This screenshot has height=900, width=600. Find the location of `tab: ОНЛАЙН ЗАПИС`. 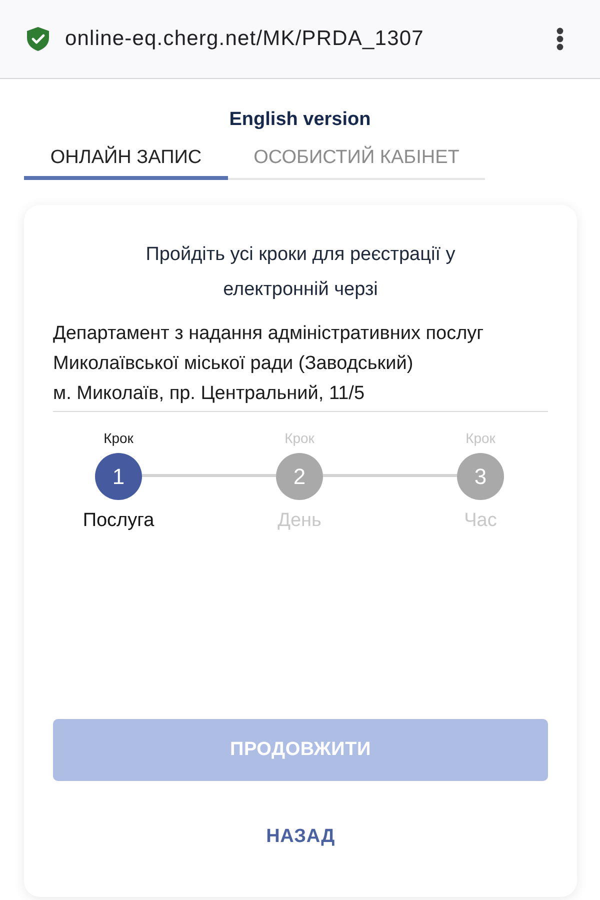

tab: ОНЛАЙН ЗАПИС is located at coordinates (126, 160).